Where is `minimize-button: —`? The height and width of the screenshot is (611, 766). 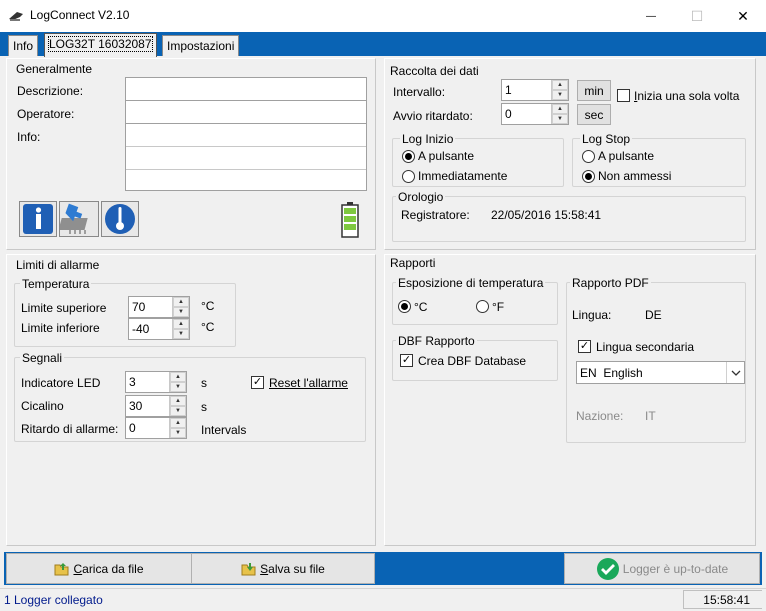 minimize-button: — is located at coordinates (651, 16).